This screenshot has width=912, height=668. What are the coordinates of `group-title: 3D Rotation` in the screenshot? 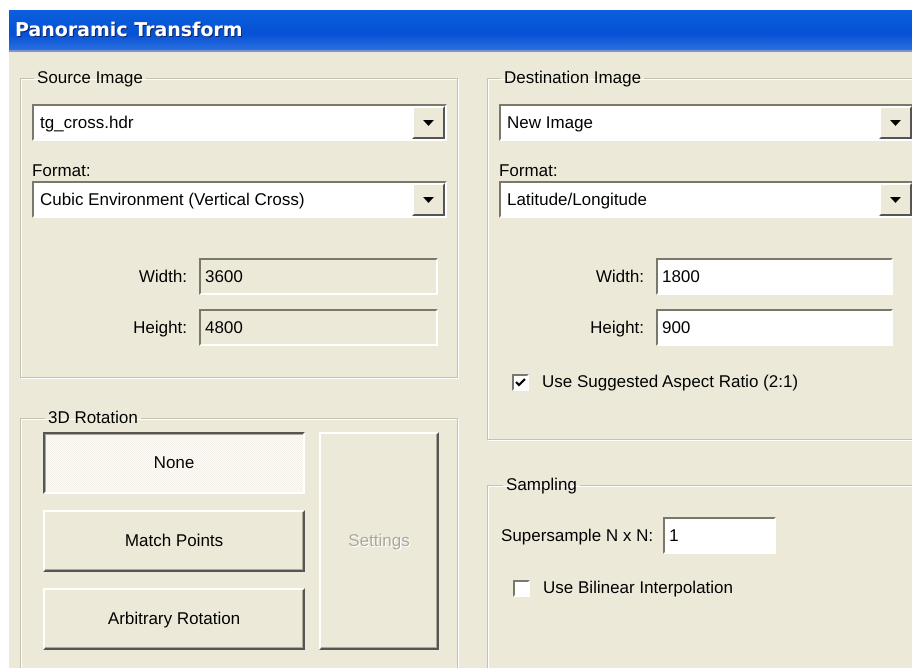 It's located at (93, 418).